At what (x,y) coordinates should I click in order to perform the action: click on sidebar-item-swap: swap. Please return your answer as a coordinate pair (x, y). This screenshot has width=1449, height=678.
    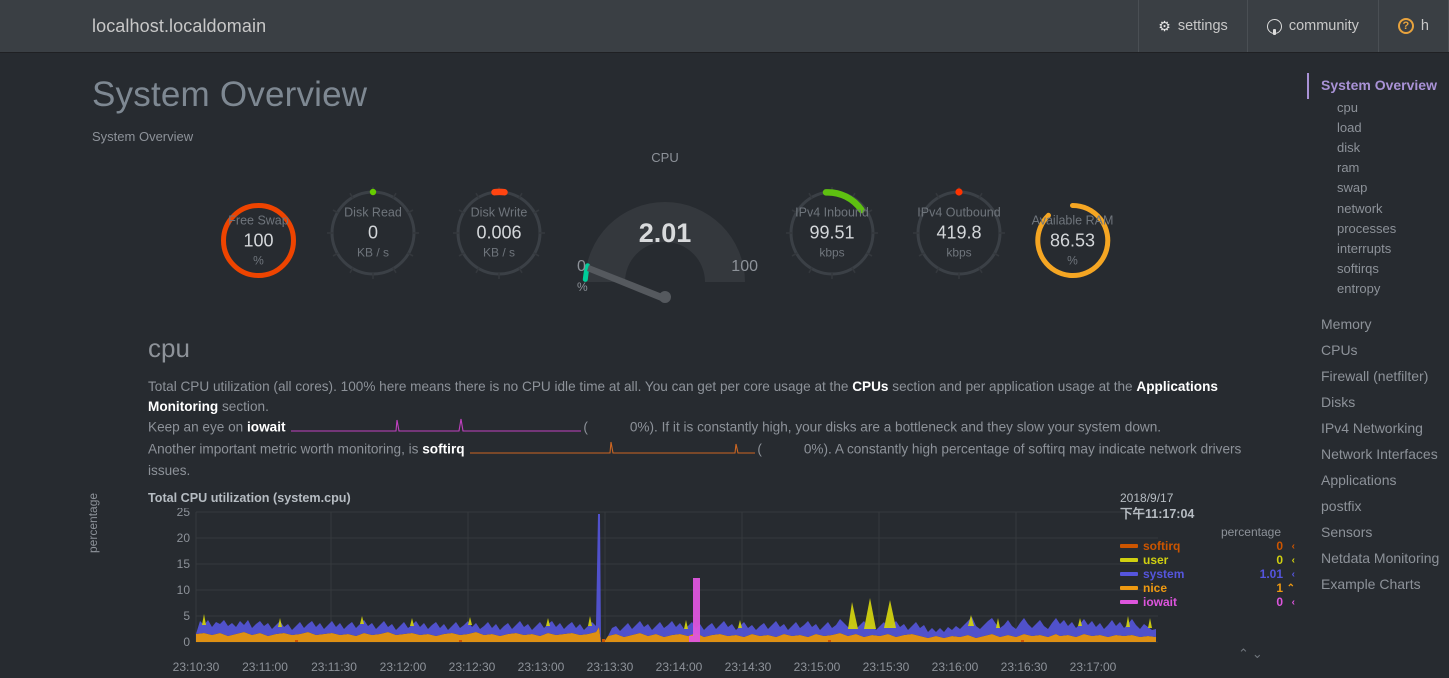
    Looking at the image, I should click on (1374, 188).